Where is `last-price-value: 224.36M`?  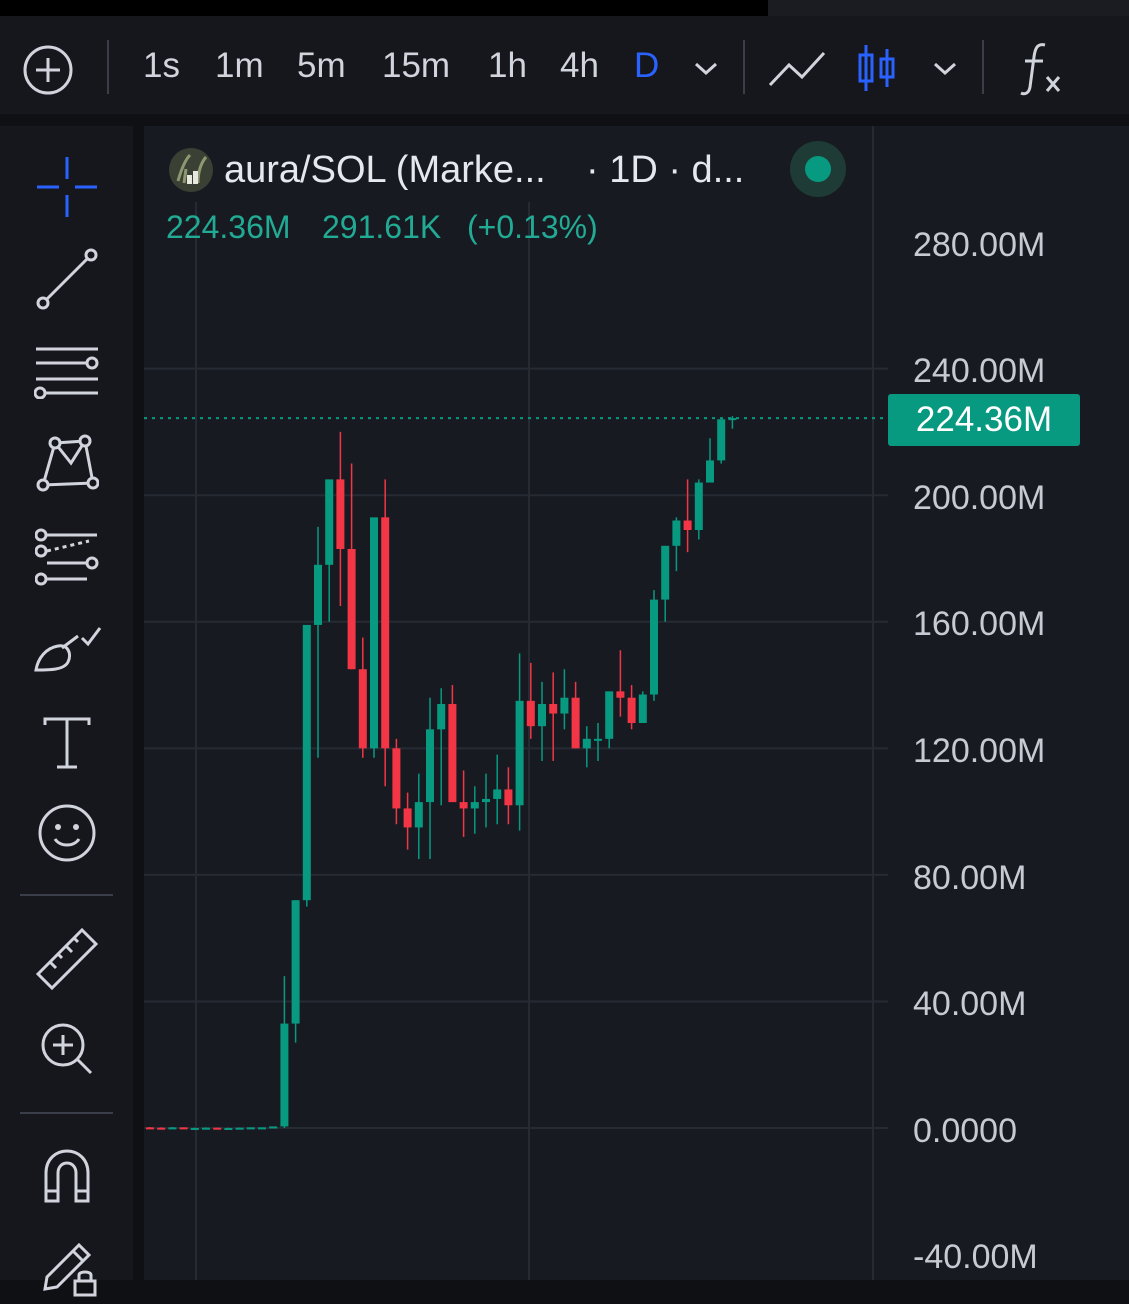
last-price-value: 224.36M is located at coordinates (228, 227).